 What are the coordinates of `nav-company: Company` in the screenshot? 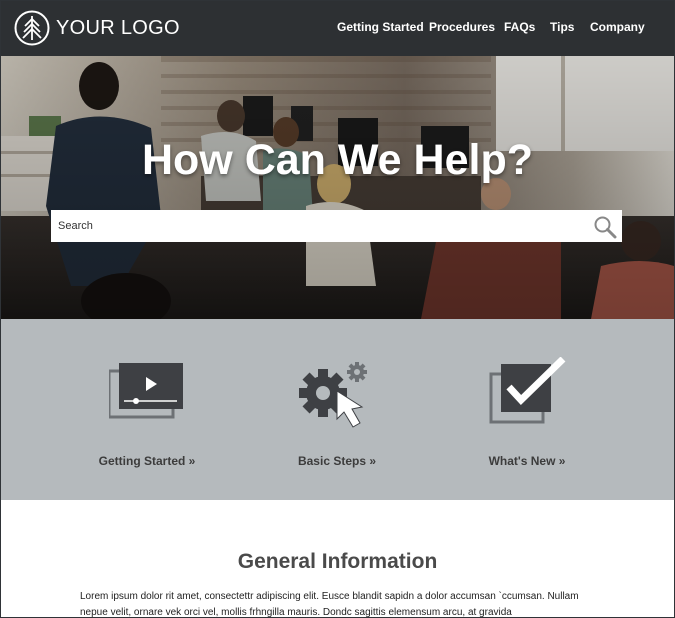 It's located at (617, 27).